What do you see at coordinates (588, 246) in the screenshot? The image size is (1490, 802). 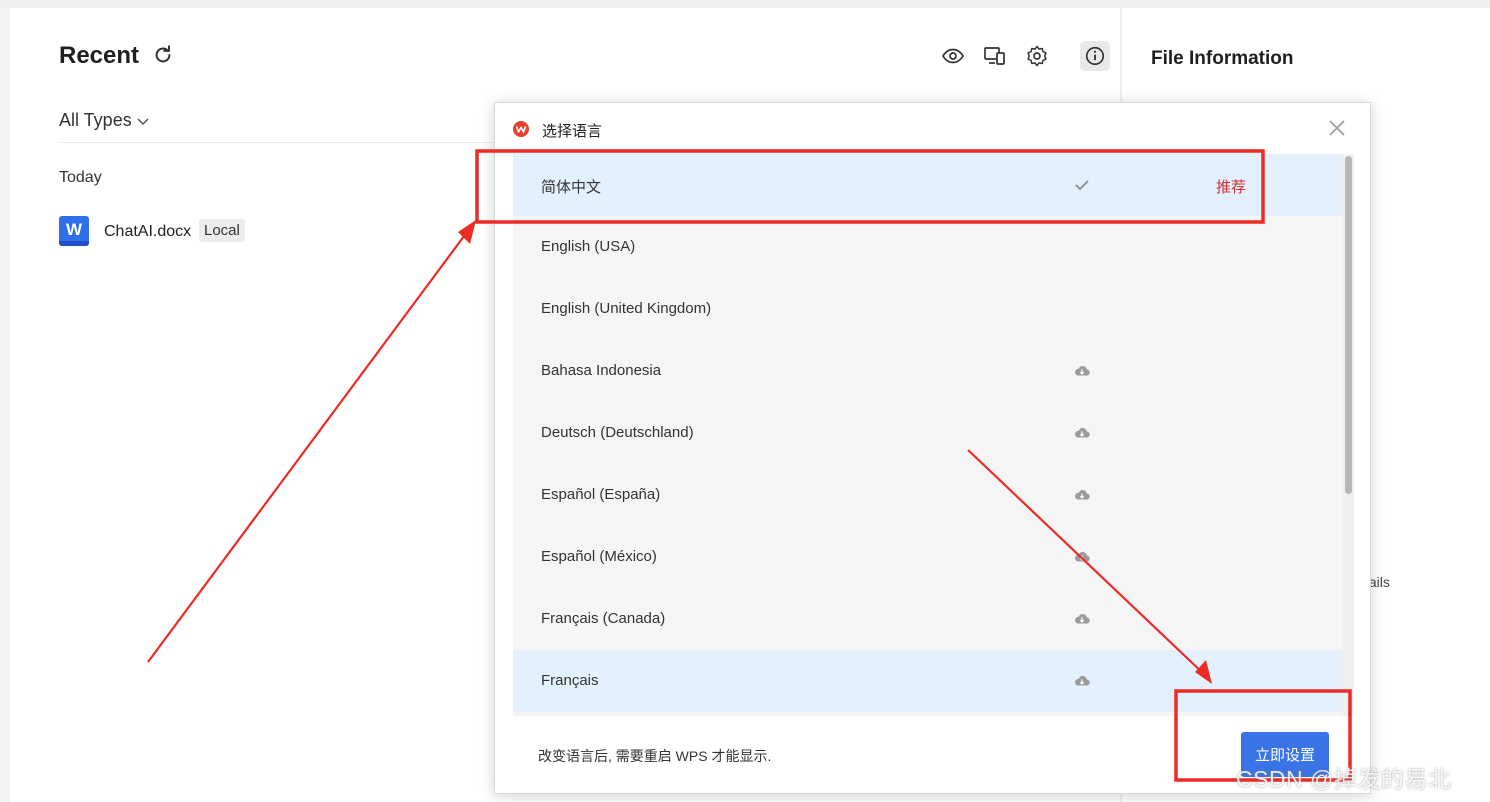 I see `language-name: English (USA)` at bounding box center [588, 246].